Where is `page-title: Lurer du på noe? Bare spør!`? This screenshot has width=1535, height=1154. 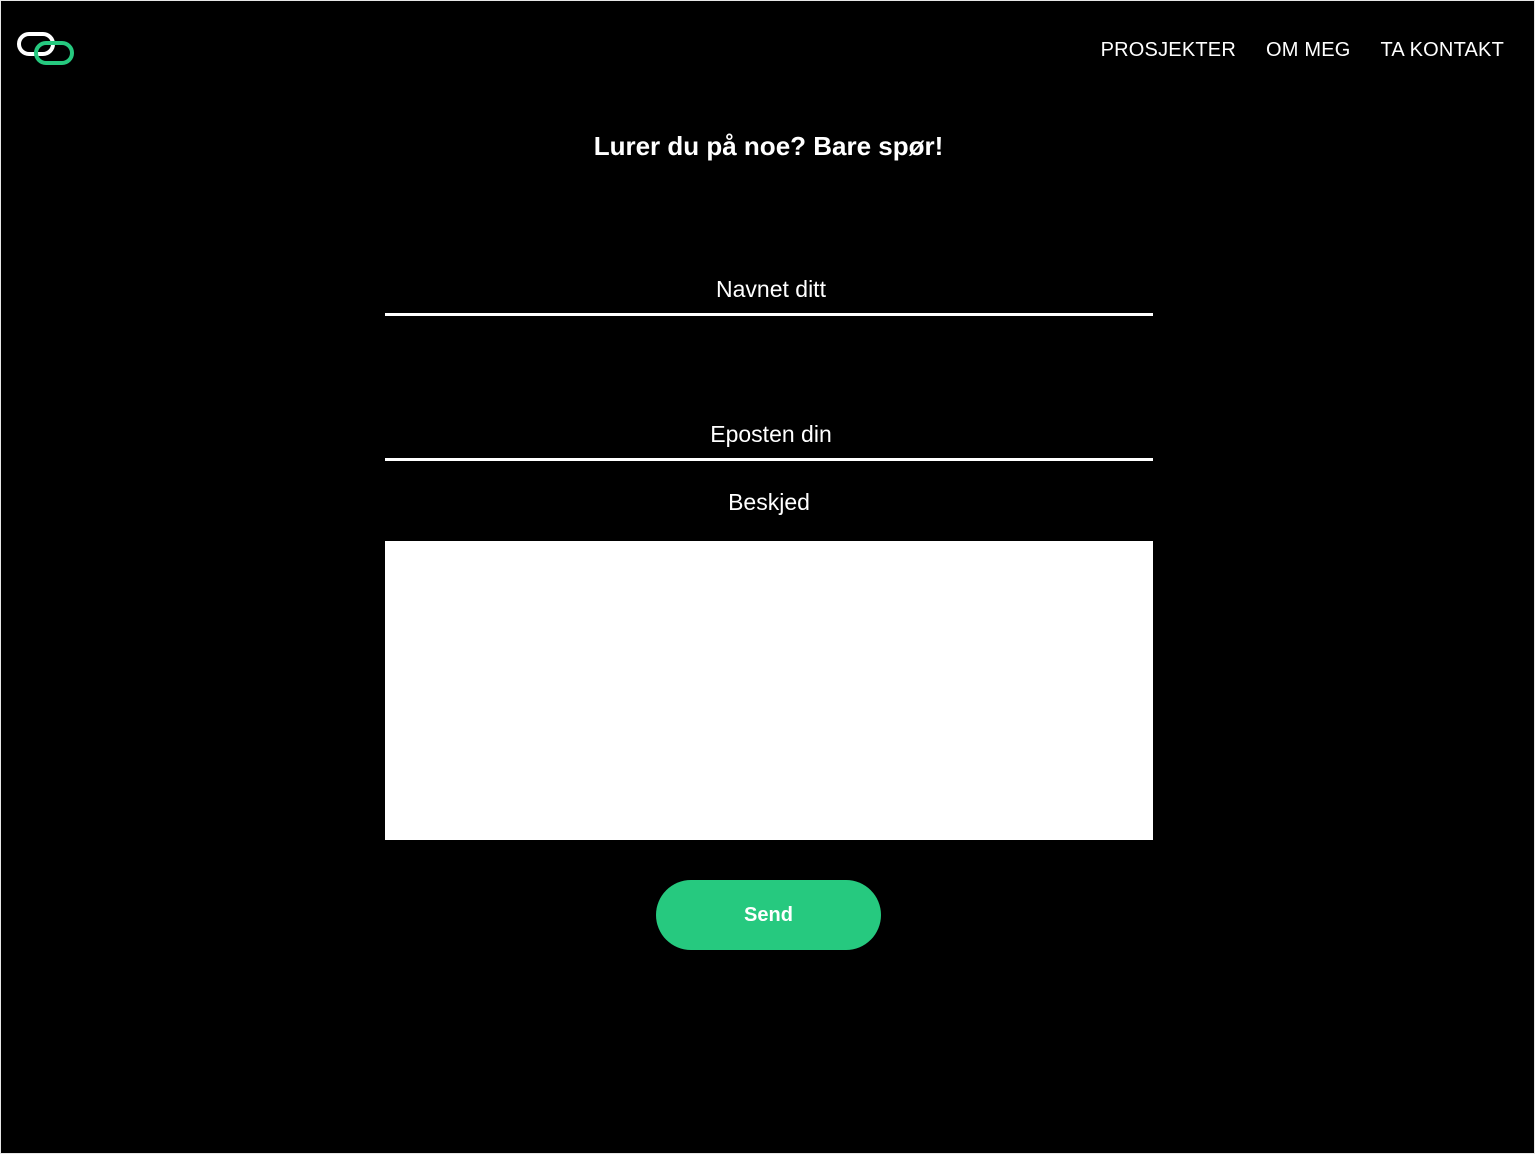 page-title: Lurer du på noe? Bare spør! is located at coordinates (768, 146).